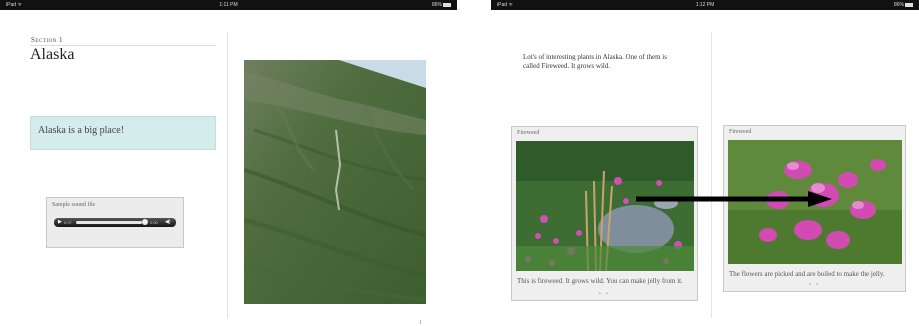  What do you see at coordinates (734, 199) in the screenshot?
I see `right-arrow-icon` at bounding box center [734, 199].